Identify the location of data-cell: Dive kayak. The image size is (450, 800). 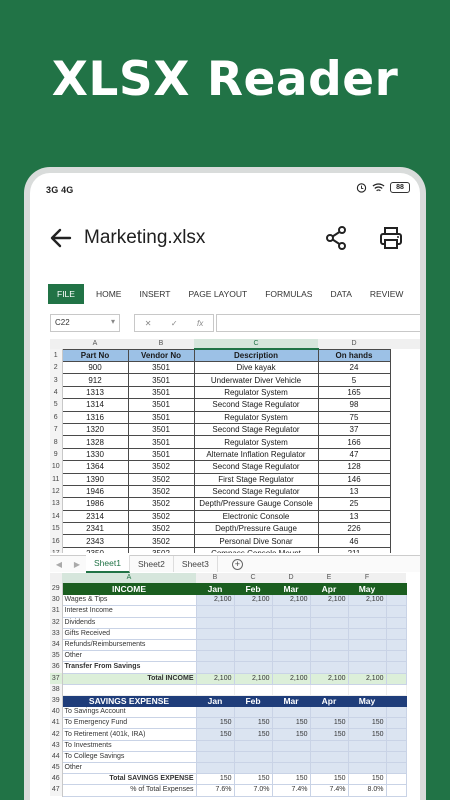
(256, 367).